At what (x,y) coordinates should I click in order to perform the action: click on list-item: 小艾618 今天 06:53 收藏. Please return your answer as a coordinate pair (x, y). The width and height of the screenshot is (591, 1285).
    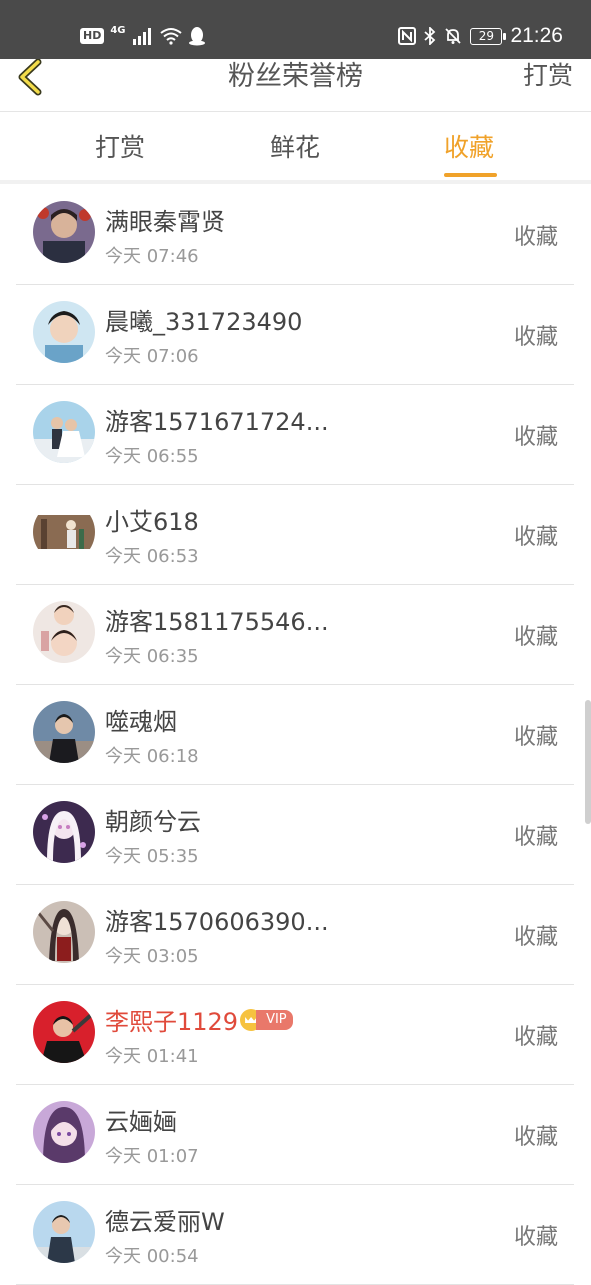
    Looking at the image, I should click on (295, 535).